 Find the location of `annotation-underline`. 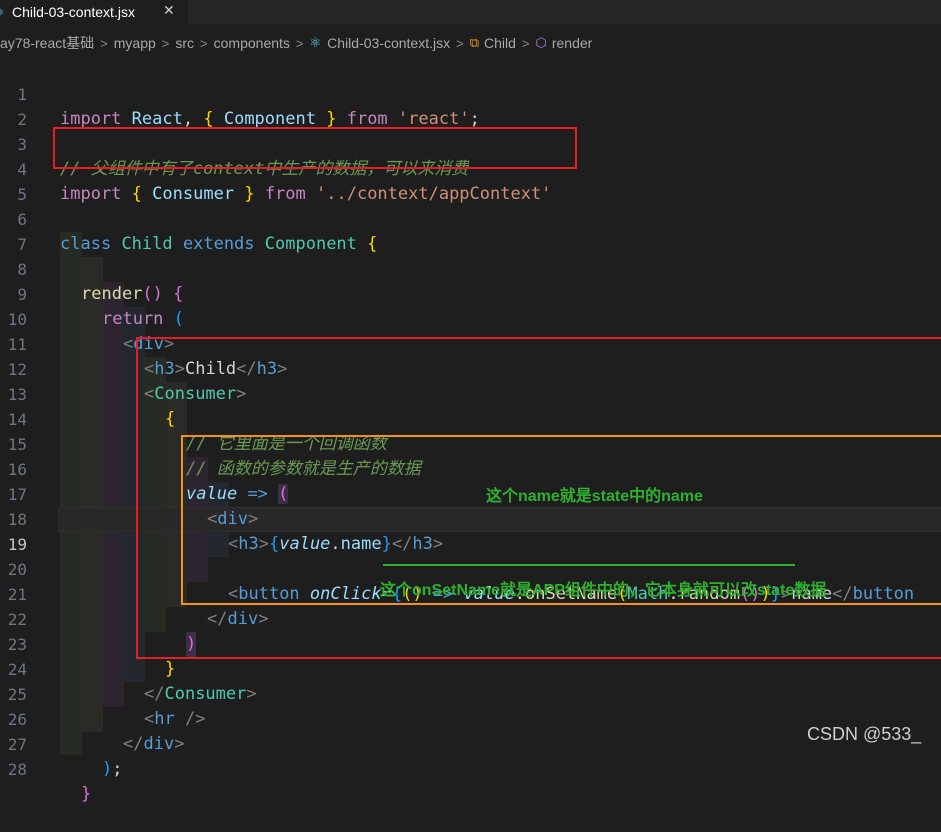

annotation-underline is located at coordinates (589, 565).